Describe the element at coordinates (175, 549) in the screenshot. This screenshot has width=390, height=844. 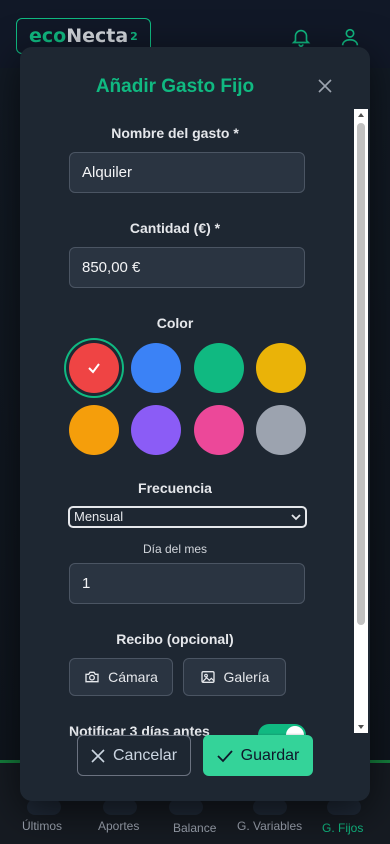
I see `day-label: Día del mes` at that location.